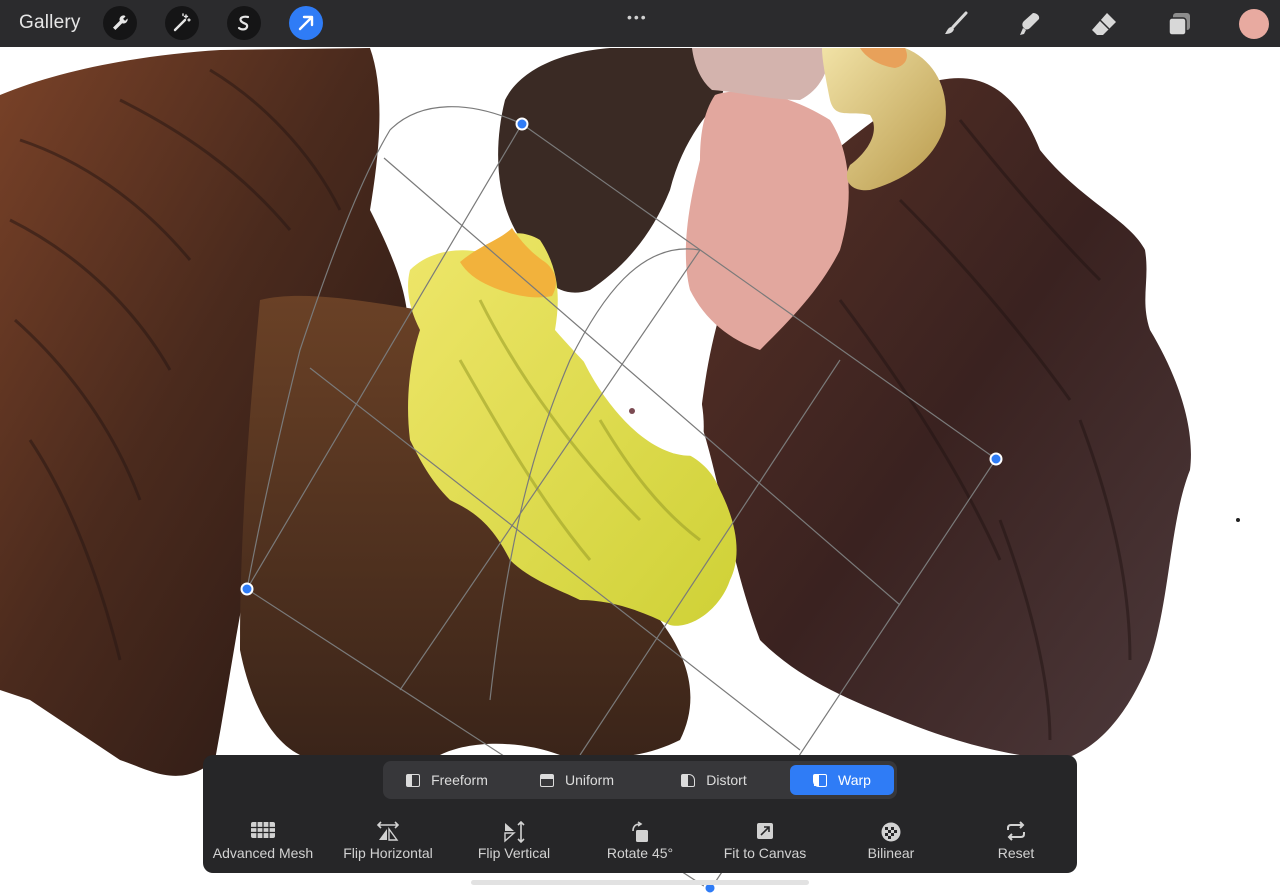 Image resolution: width=1280 pixels, height=894 pixels. I want to click on bilinear-icon, so click(891, 832).